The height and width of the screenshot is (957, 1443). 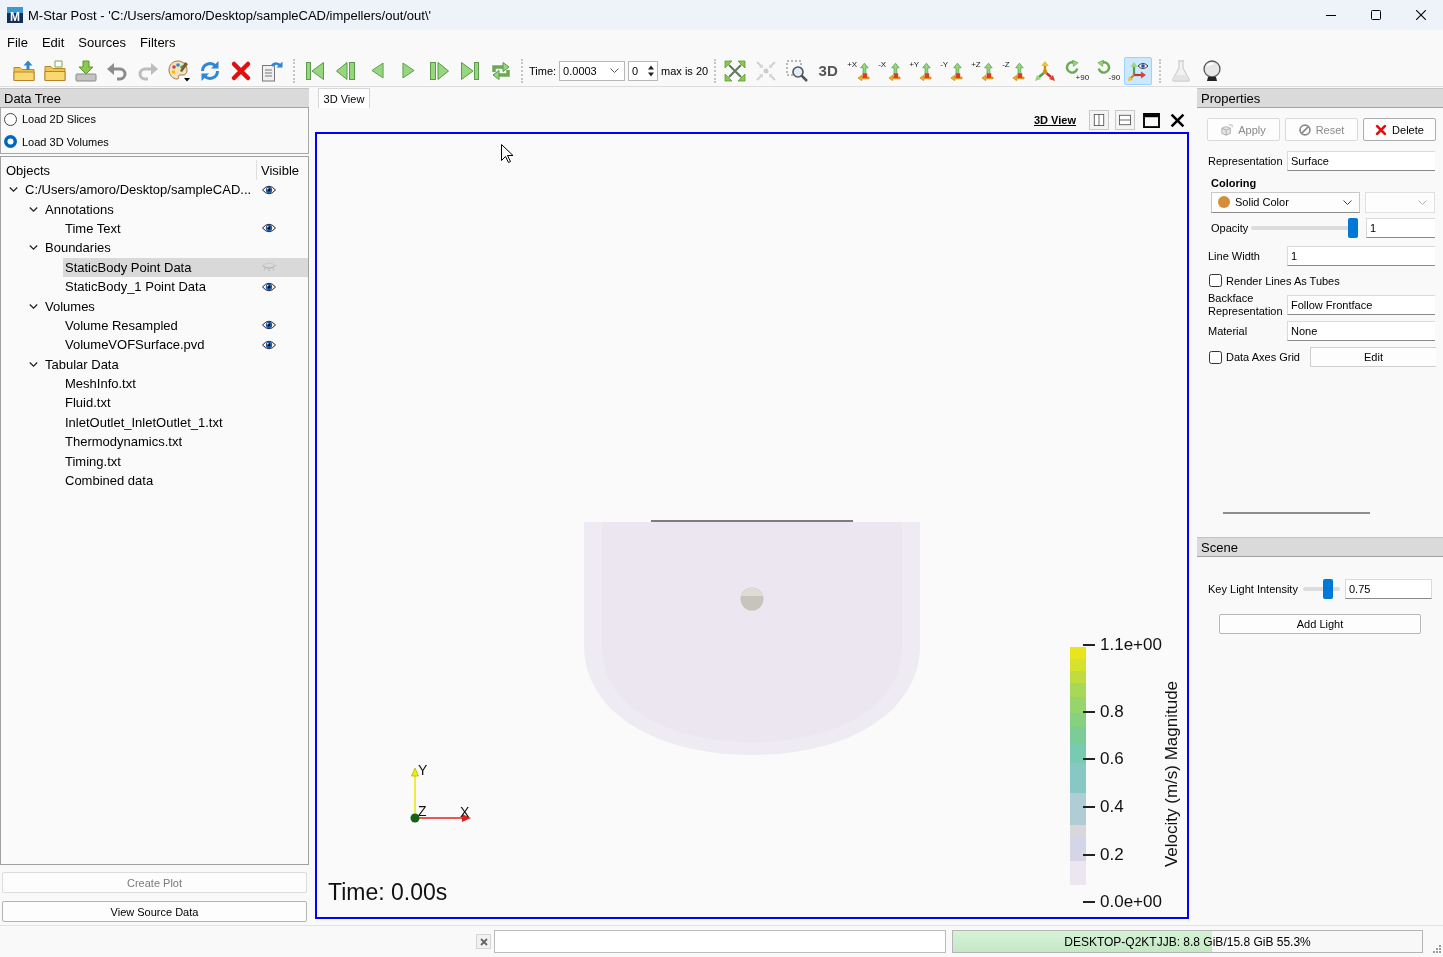 What do you see at coordinates (422, 811) in the screenshot?
I see `axis-label: Z` at bounding box center [422, 811].